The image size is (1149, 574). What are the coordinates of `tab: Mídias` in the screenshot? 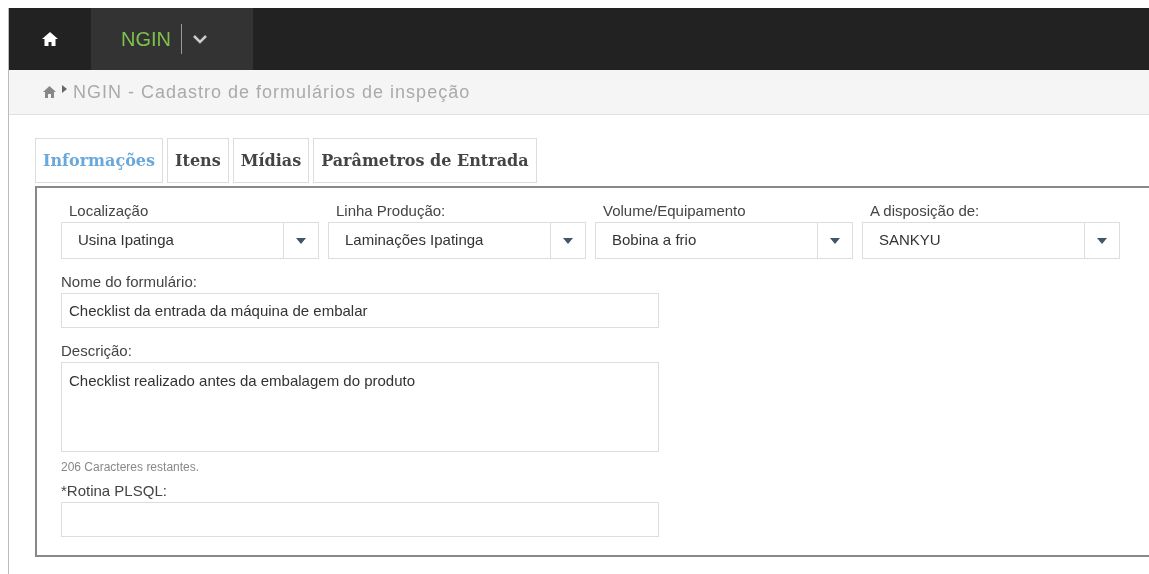 It's located at (271, 160).